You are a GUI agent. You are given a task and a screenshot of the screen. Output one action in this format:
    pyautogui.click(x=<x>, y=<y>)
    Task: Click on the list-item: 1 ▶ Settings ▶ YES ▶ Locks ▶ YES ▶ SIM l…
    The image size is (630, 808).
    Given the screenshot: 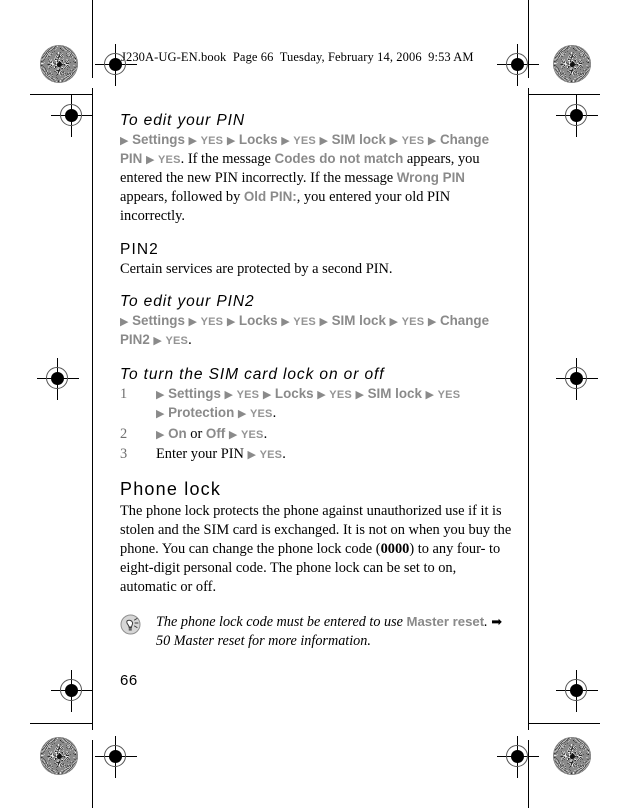 What is the action you would take?
    pyautogui.click(x=316, y=404)
    